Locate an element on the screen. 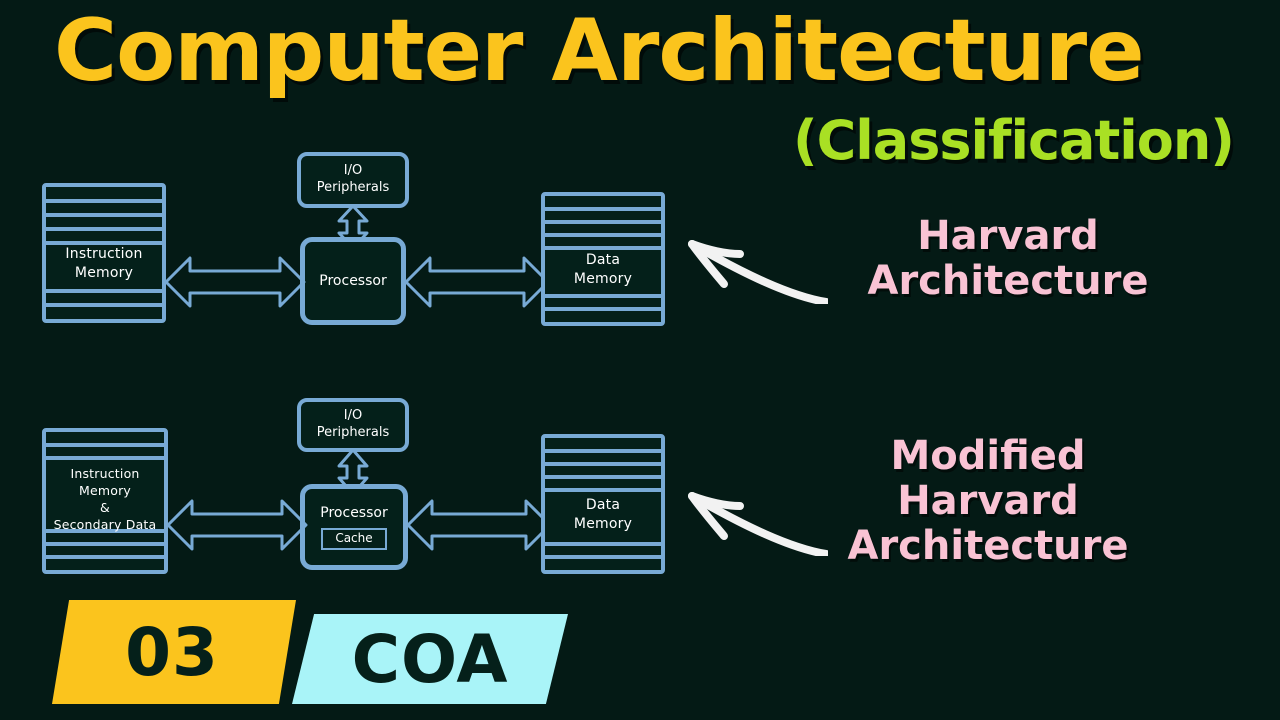  annotation-modified-harvard-architecture: Modified Harvard Architecture is located at coordinates (988, 501).